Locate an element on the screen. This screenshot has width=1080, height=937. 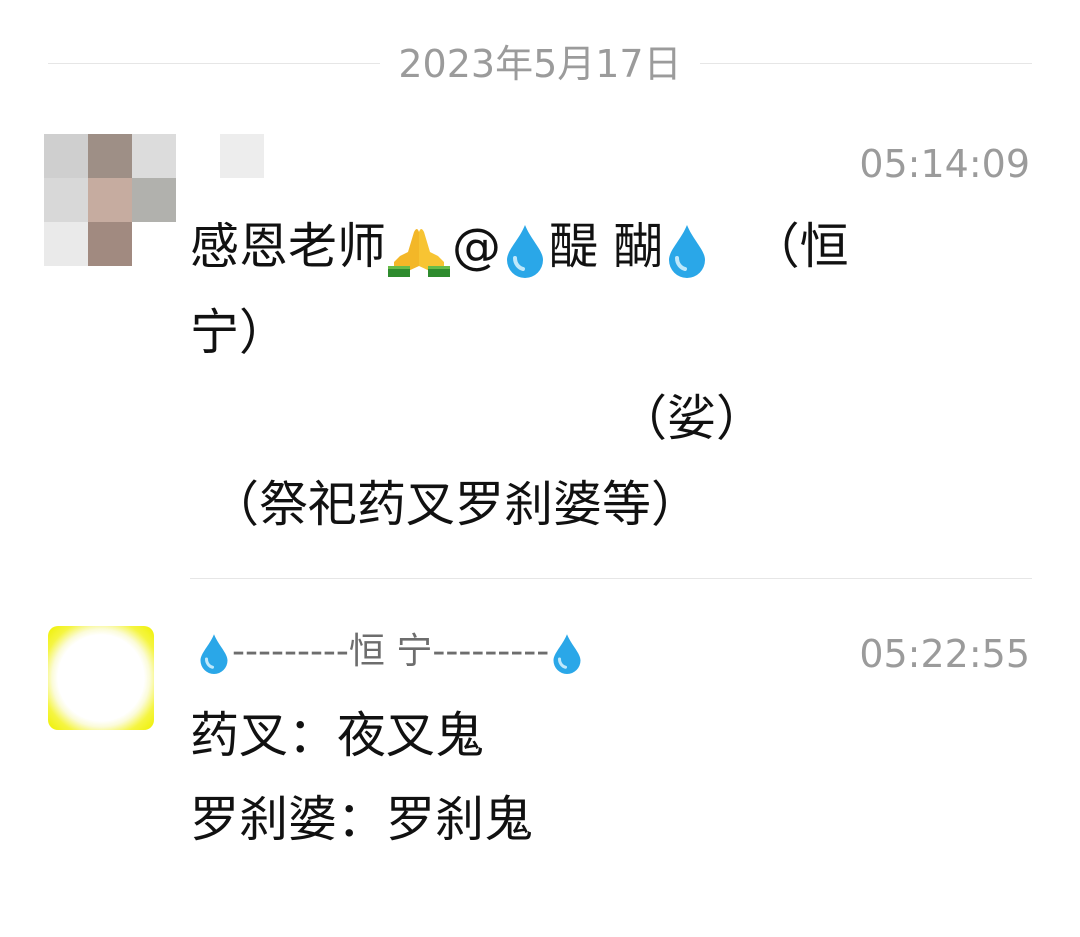
message-line-4: （祭祀药叉罗刹婆等） is located at coordinates (455, 504).